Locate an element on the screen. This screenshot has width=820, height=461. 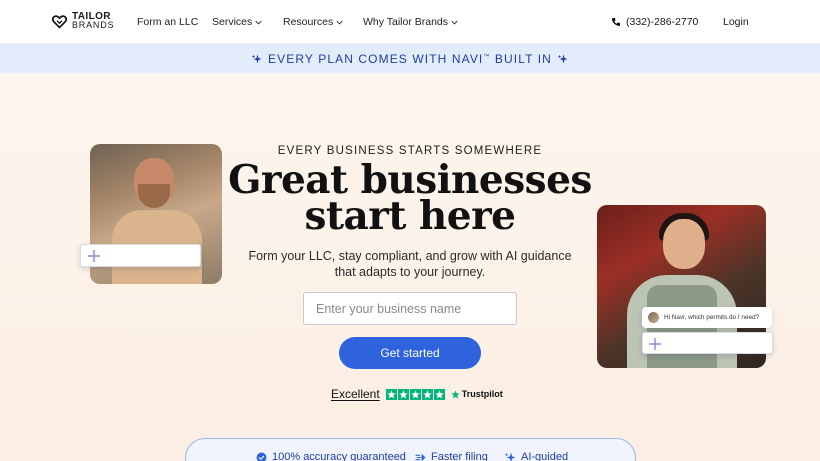
chat-bubble: Hi Navi, which permits do I need? is located at coordinates (707, 317).